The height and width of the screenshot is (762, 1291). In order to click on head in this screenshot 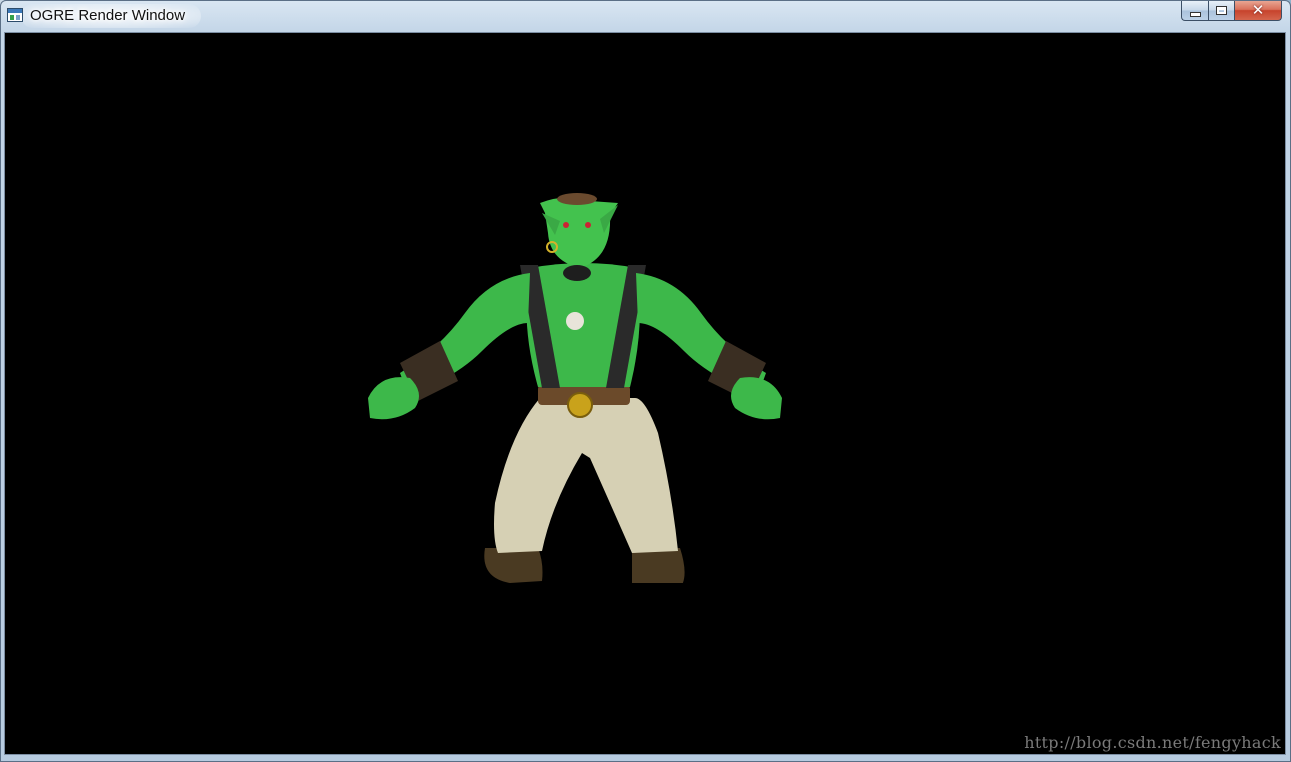, I will do `click(579, 232)`.